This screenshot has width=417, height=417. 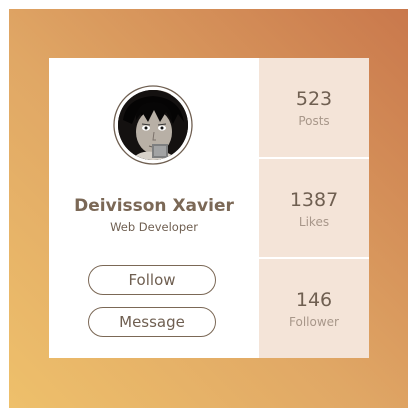 I want to click on user-avatar-icon, so click(x=153, y=125).